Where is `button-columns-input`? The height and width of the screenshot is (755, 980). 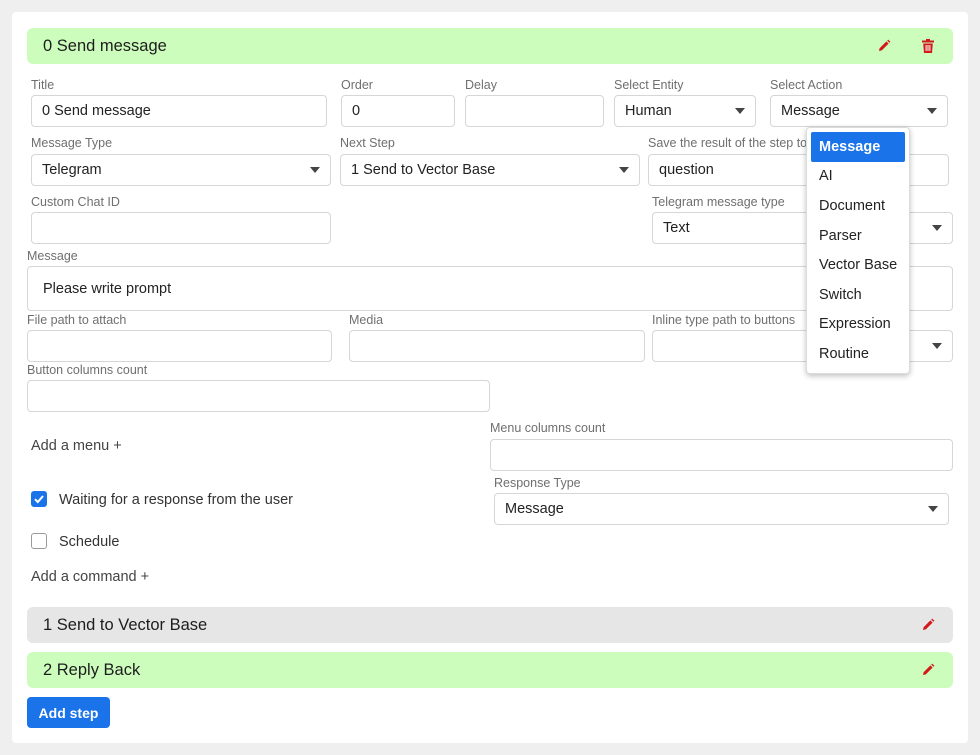
button-columns-input is located at coordinates (258, 396).